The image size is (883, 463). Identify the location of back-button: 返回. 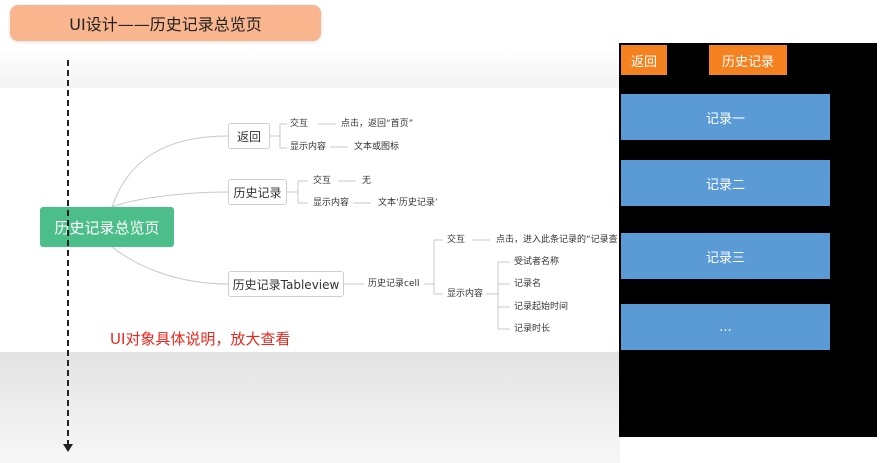
(644, 60).